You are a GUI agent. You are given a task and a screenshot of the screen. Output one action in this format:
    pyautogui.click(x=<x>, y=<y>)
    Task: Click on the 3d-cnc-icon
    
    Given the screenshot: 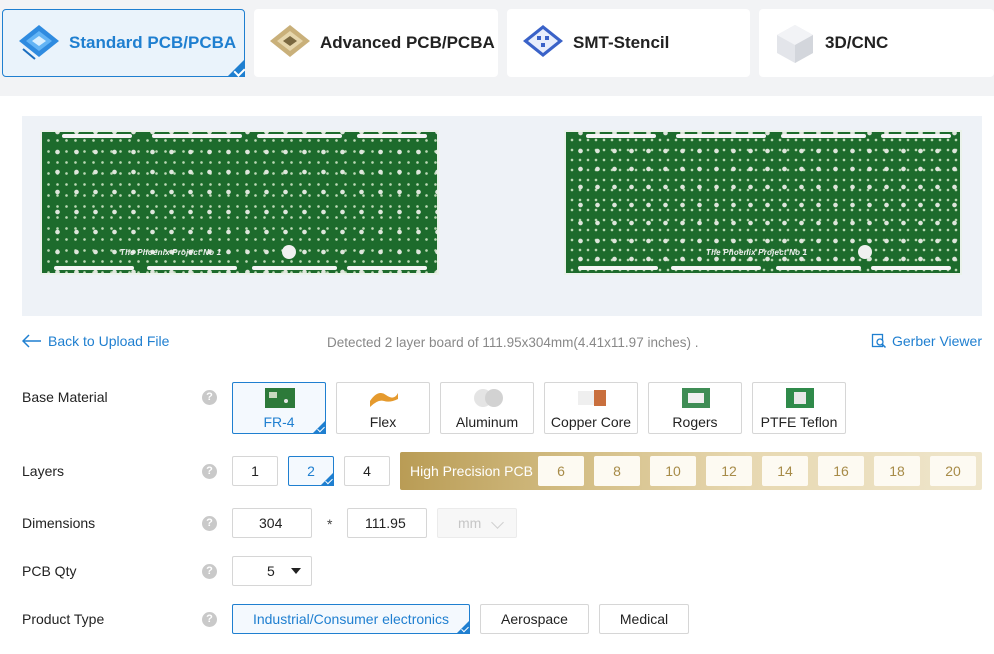 What is the action you would take?
    pyautogui.click(x=795, y=43)
    